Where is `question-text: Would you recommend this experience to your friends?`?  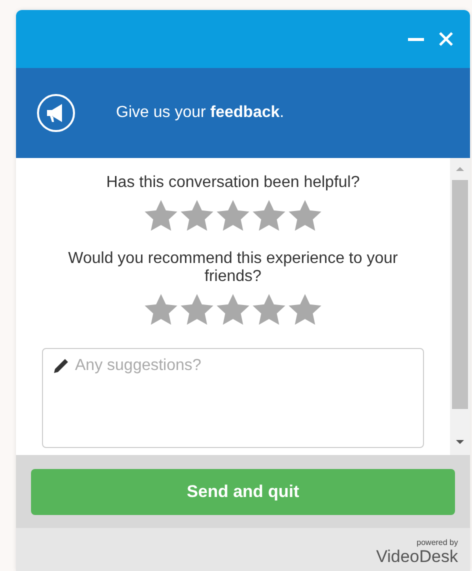
question-text: Would you recommend this experience to your friends? is located at coordinates (233, 268).